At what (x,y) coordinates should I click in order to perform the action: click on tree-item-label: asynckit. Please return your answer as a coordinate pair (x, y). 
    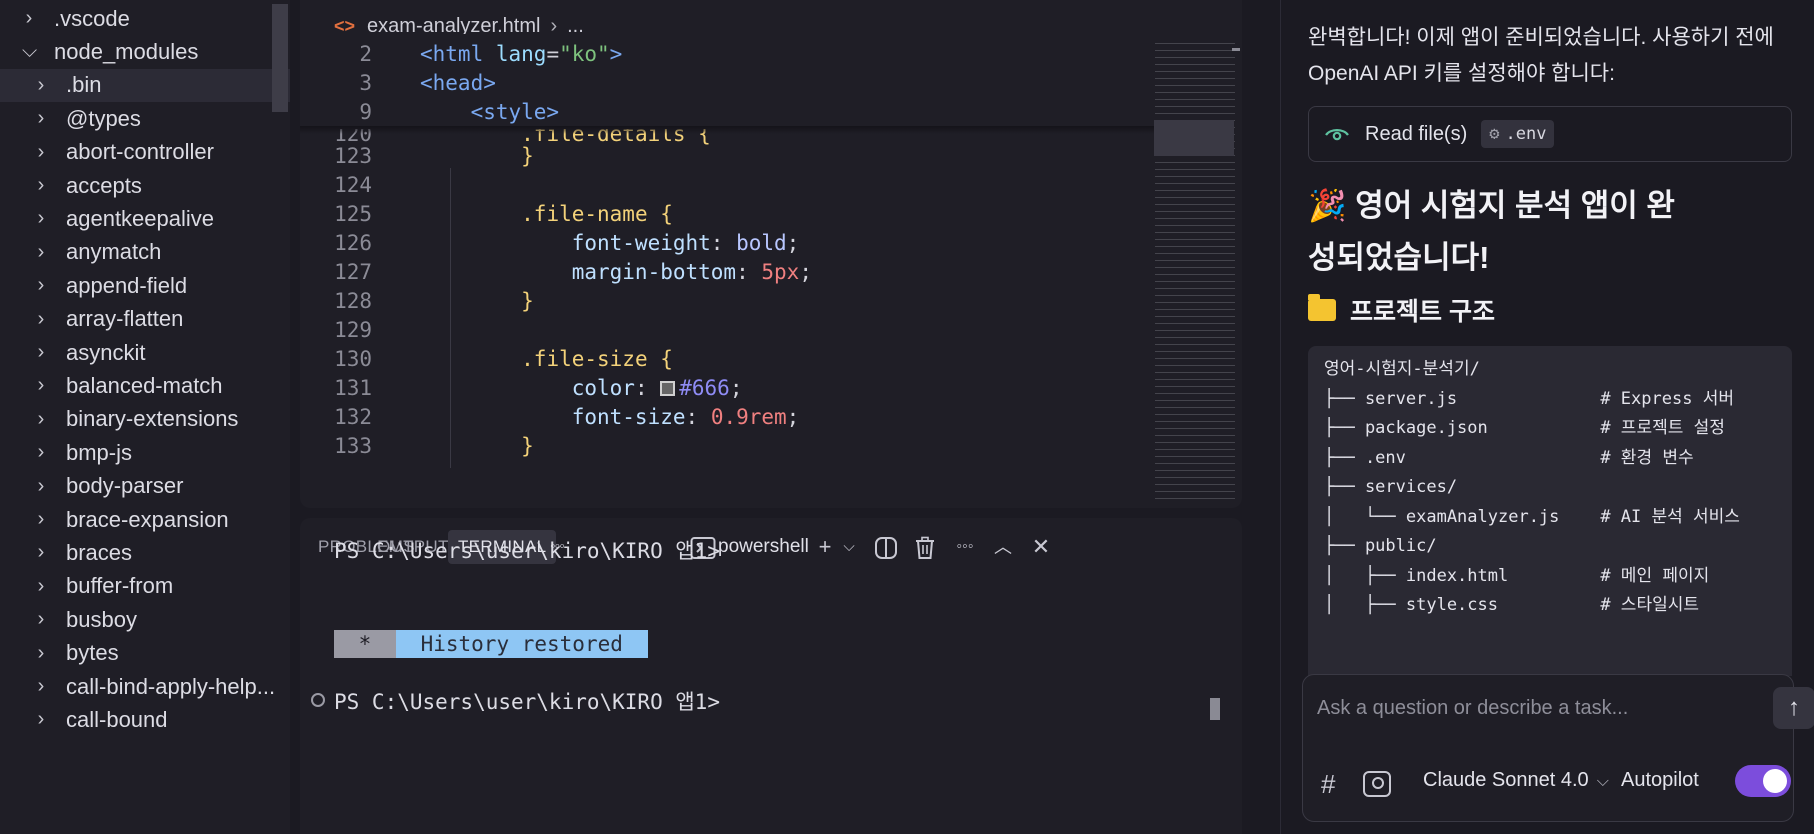
    Looking at the image, I should click on (106, 352).